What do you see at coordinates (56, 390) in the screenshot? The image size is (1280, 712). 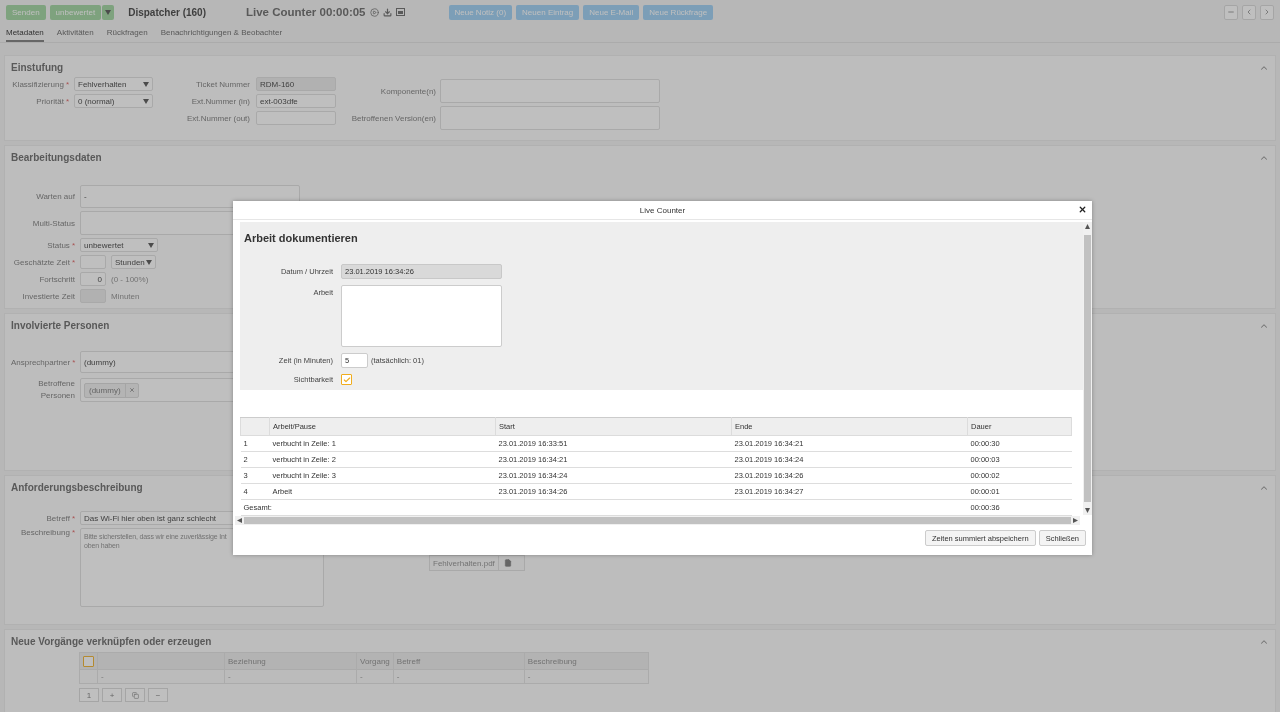 I see `field-label: Betroffene Personen` at bounding box center [56, 390].